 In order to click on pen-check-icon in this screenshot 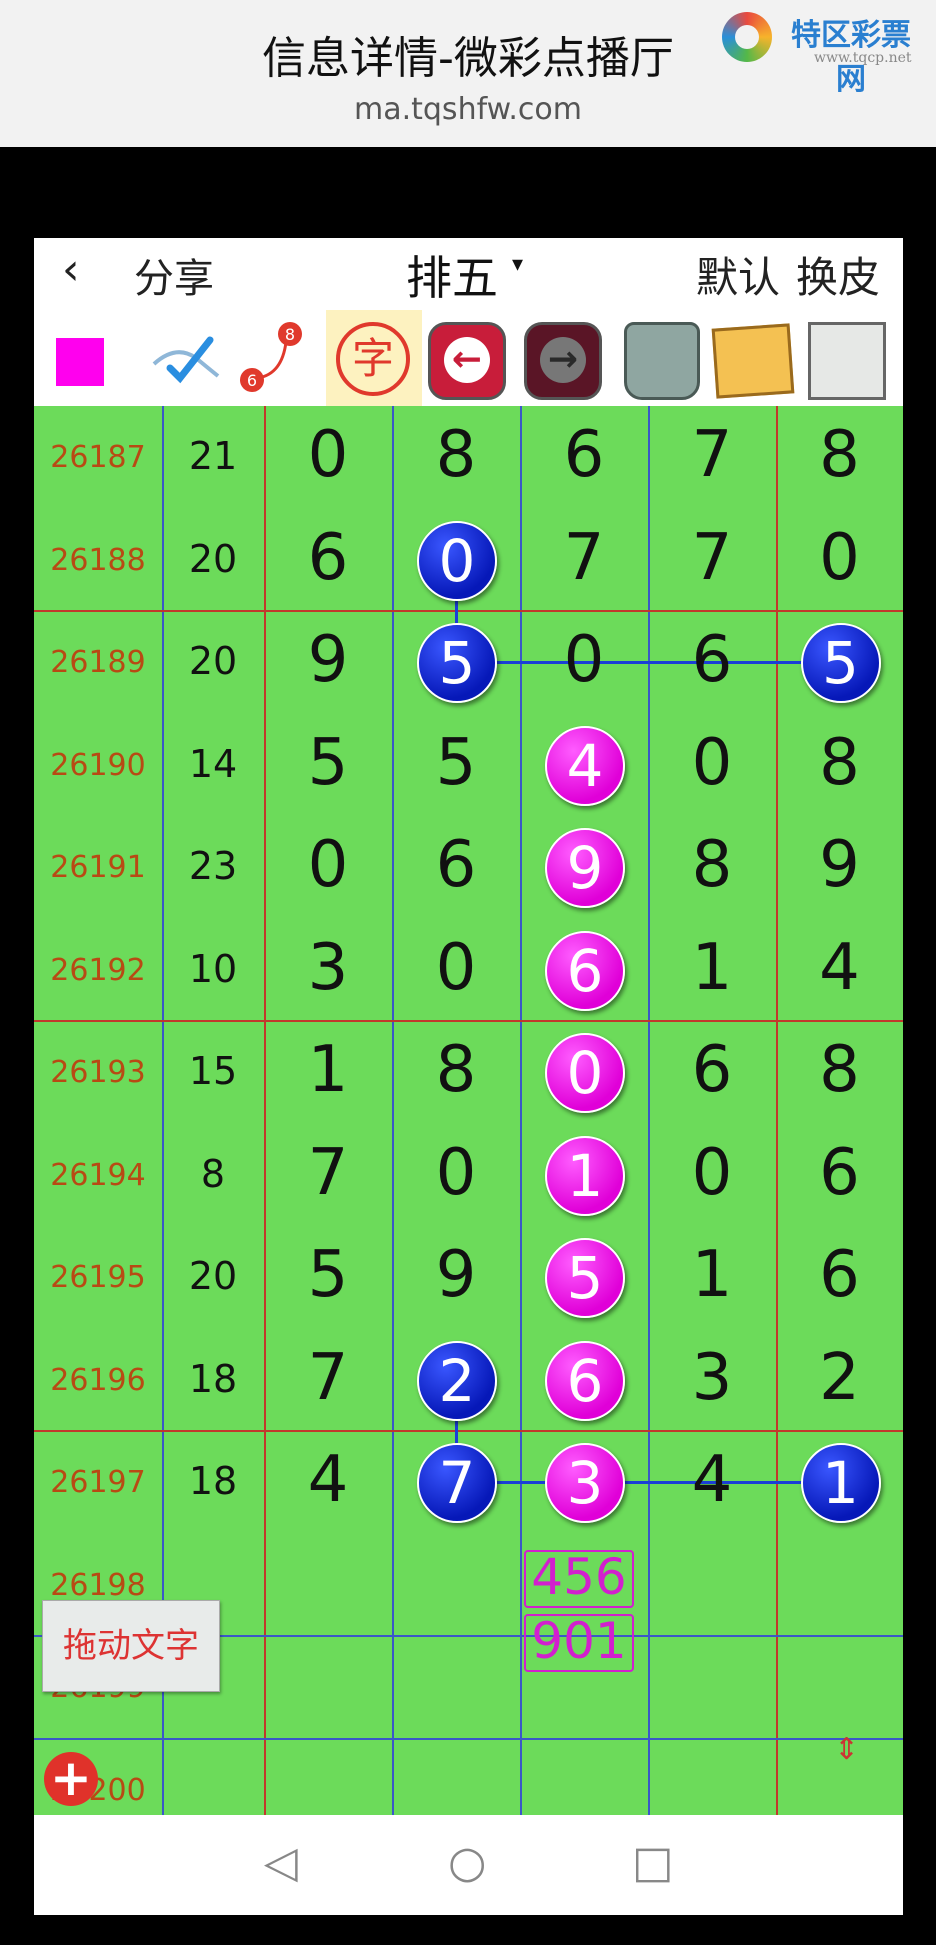, I will do `click(186, 358)`.